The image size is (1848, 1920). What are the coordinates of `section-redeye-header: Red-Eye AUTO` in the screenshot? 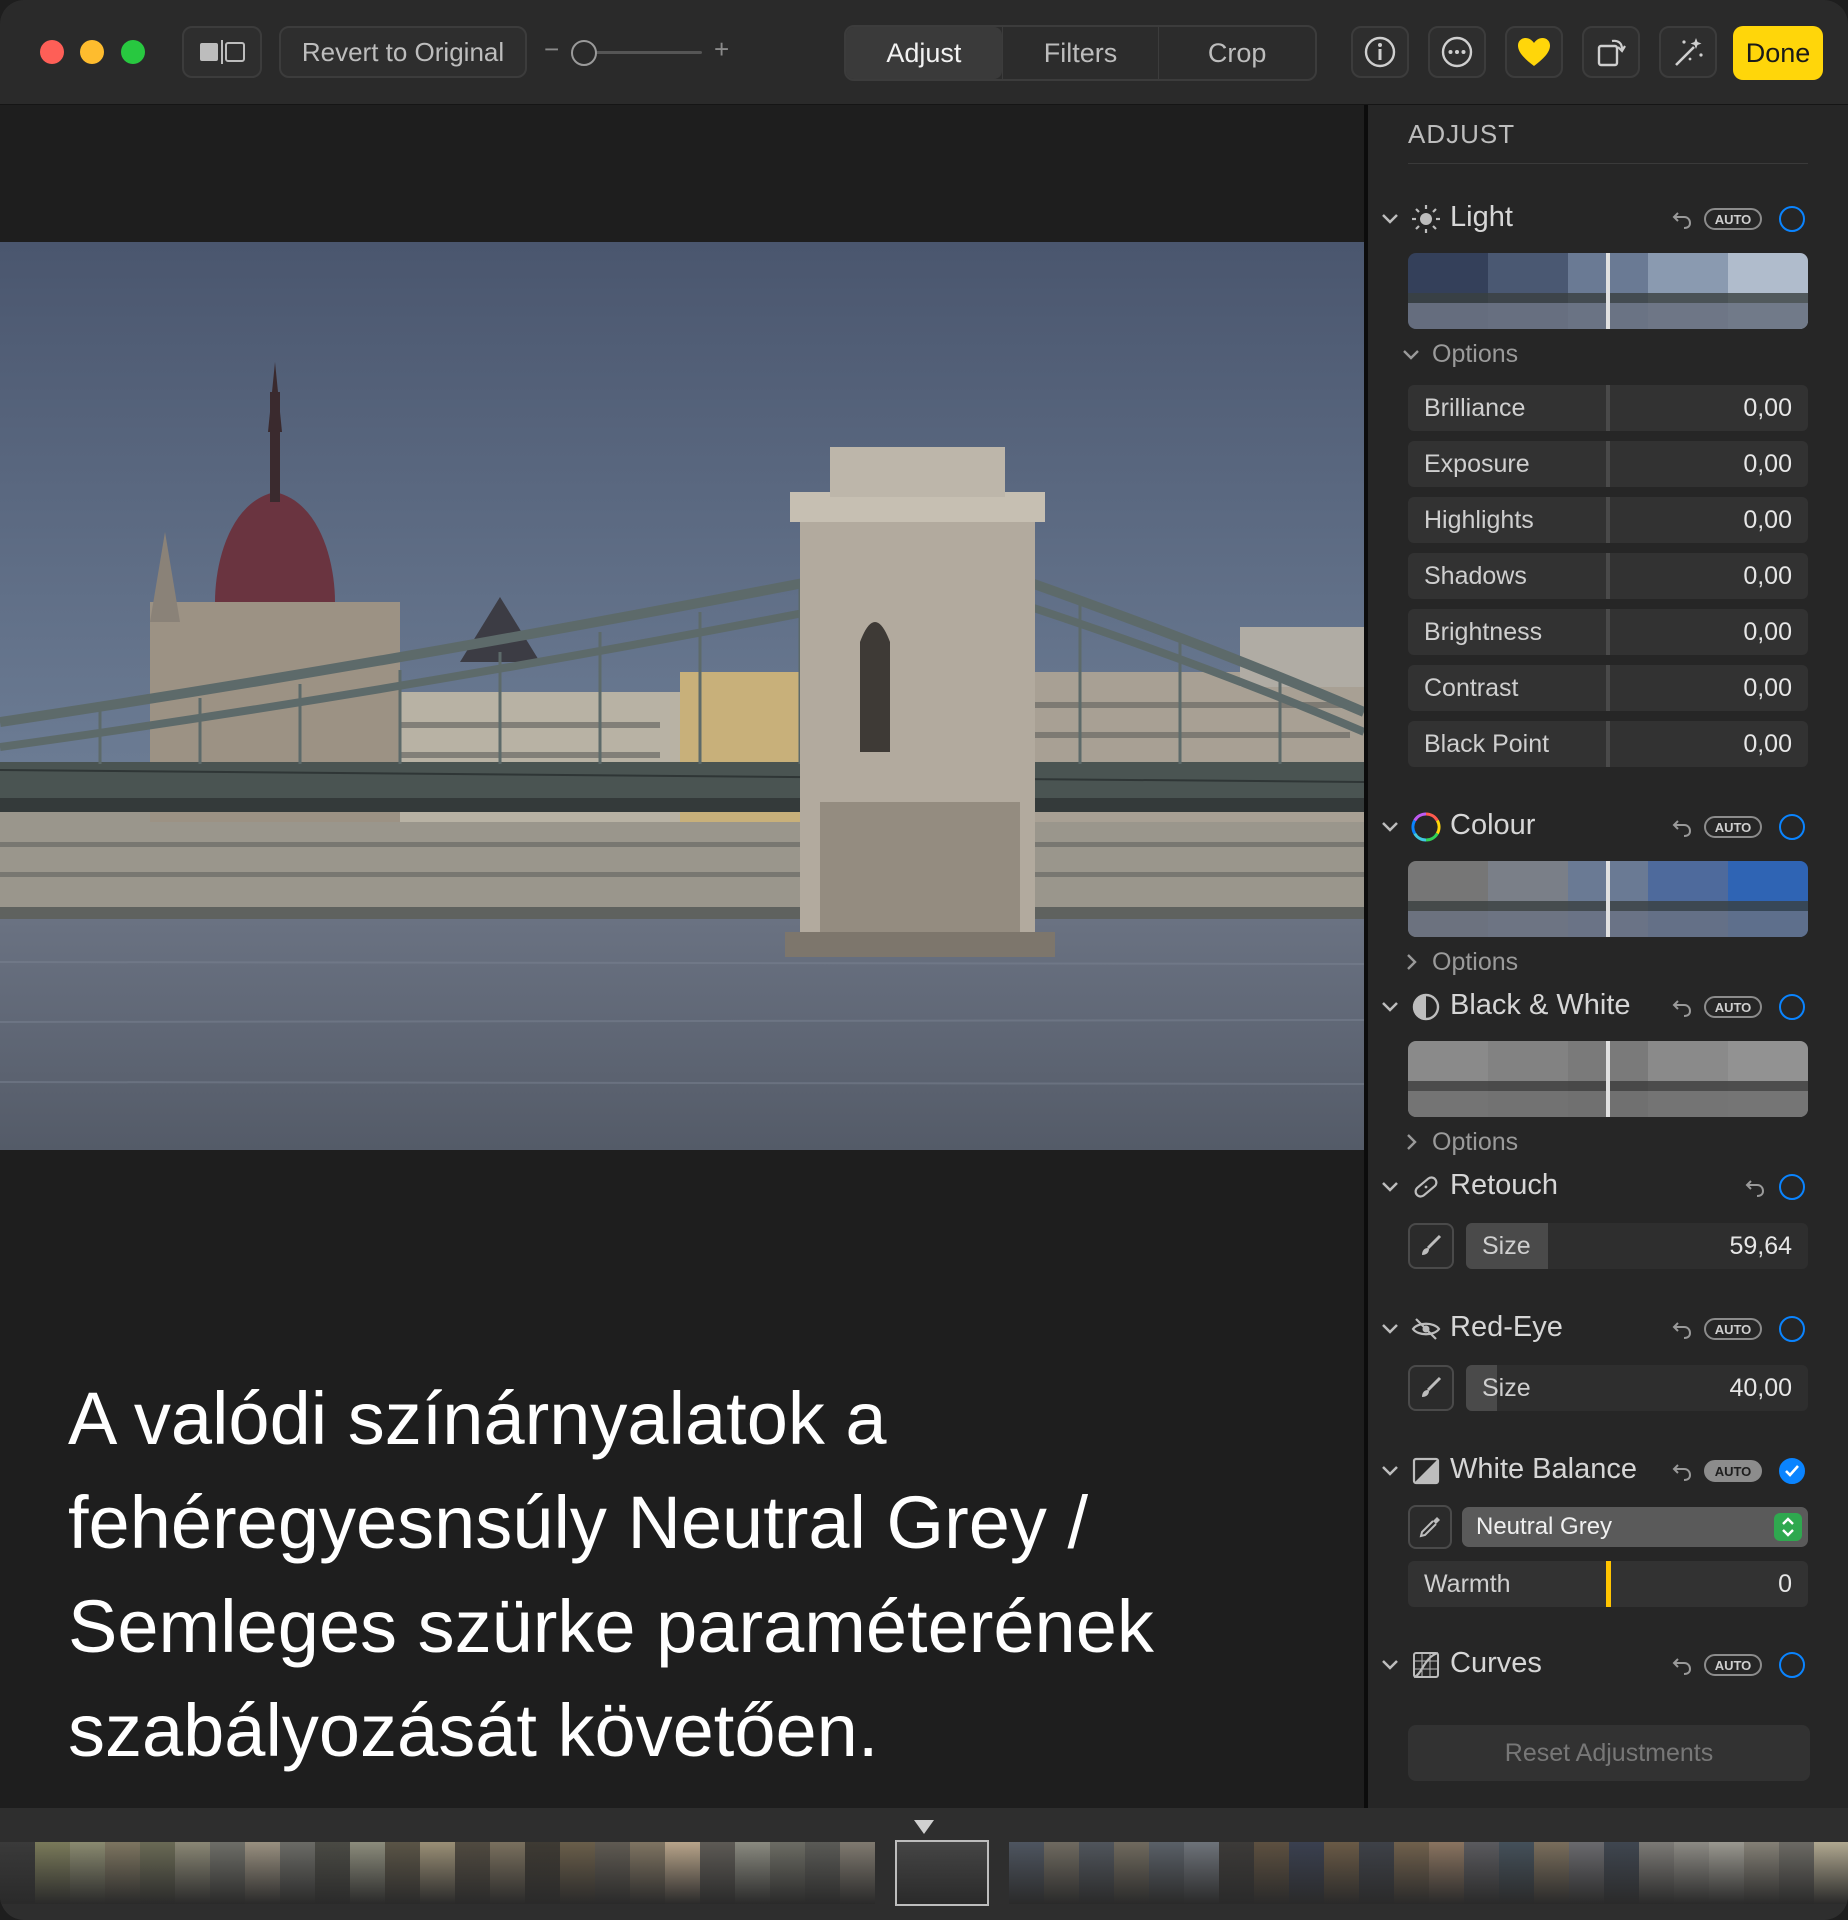 It's located at (1608, 1329).